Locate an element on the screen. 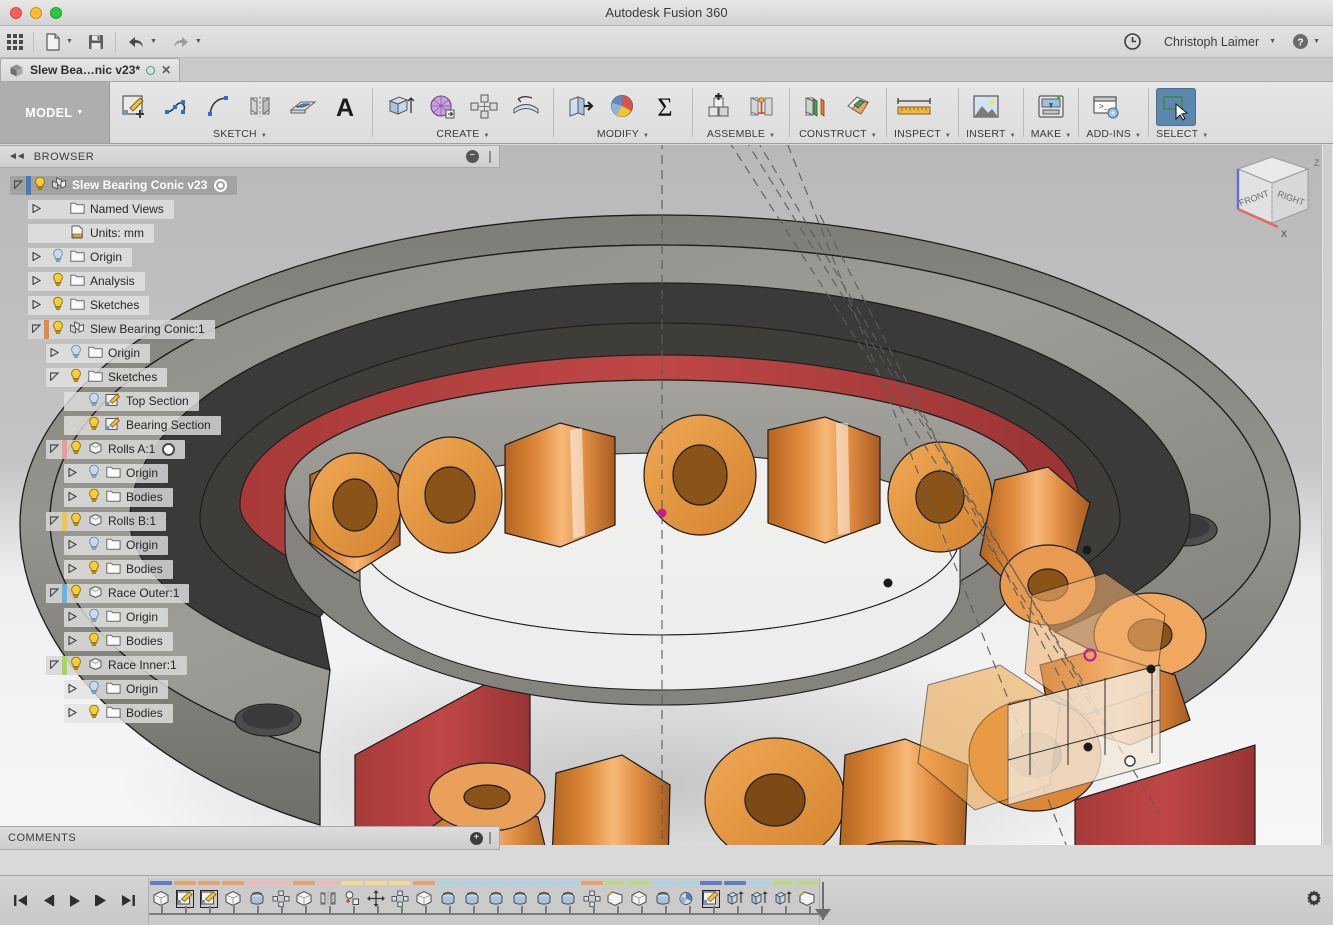 This screenshot has width=1333, height=925. mirror-button is located at coordinates (261, 107).